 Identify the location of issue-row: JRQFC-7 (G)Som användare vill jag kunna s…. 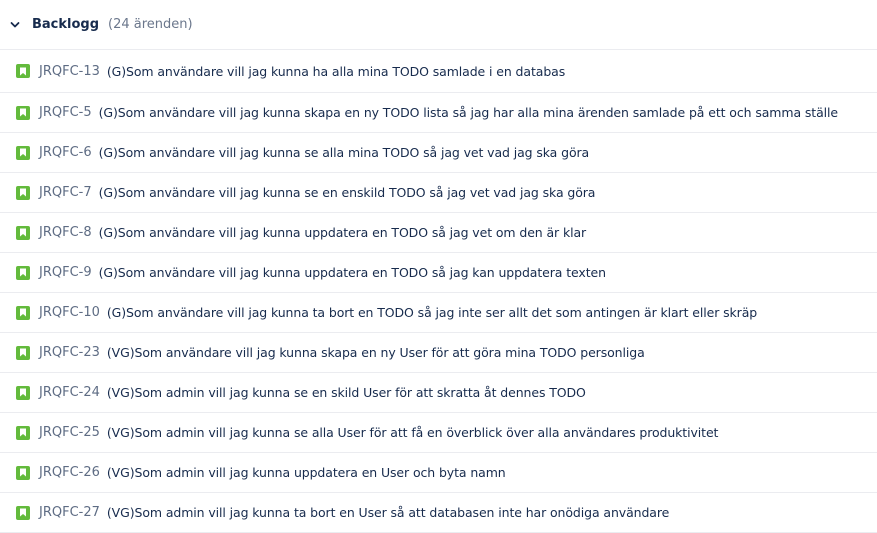
(438, 193).